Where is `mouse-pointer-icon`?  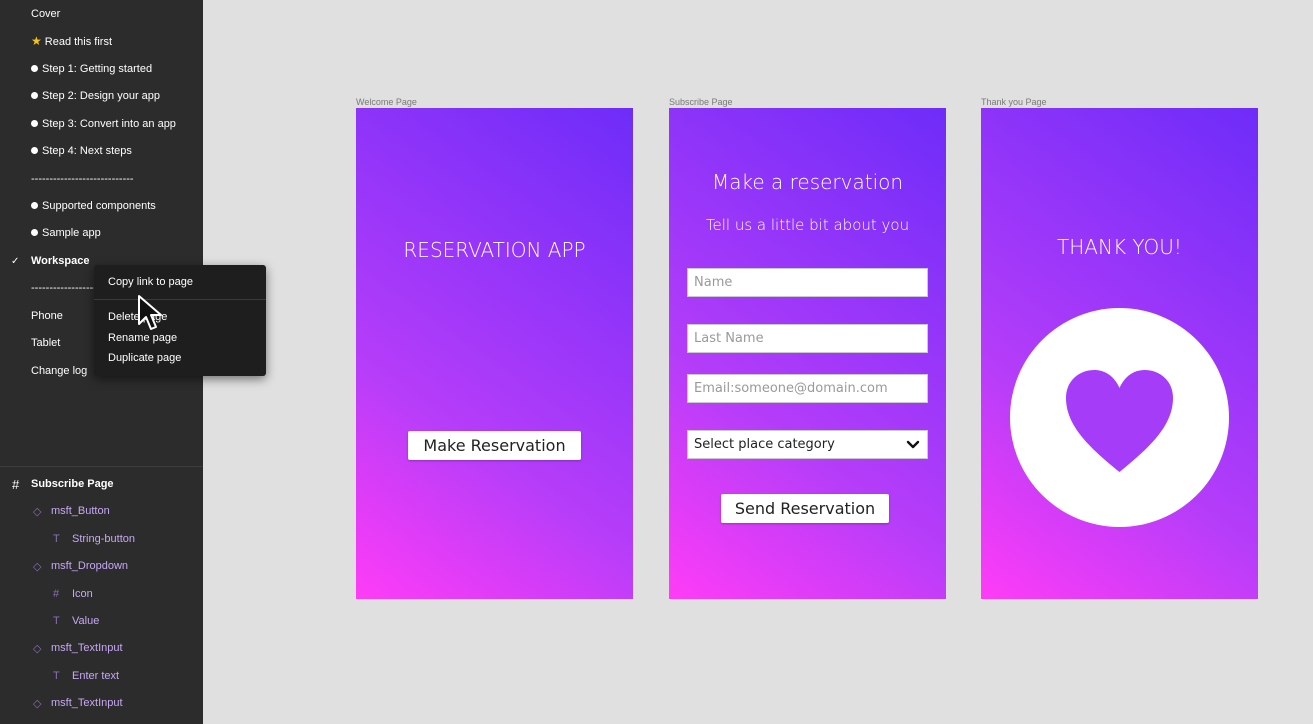 mouse-pointer-icon is located at coordinates (150, 312).